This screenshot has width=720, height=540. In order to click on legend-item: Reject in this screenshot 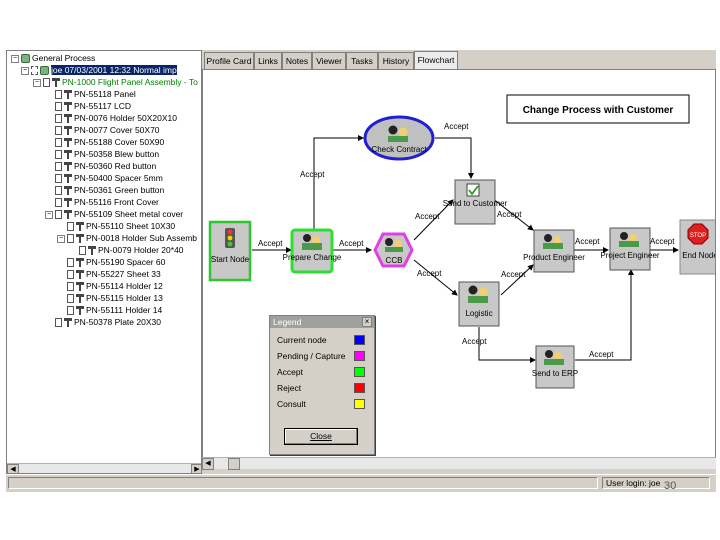, I will do `click(323, 388)`.